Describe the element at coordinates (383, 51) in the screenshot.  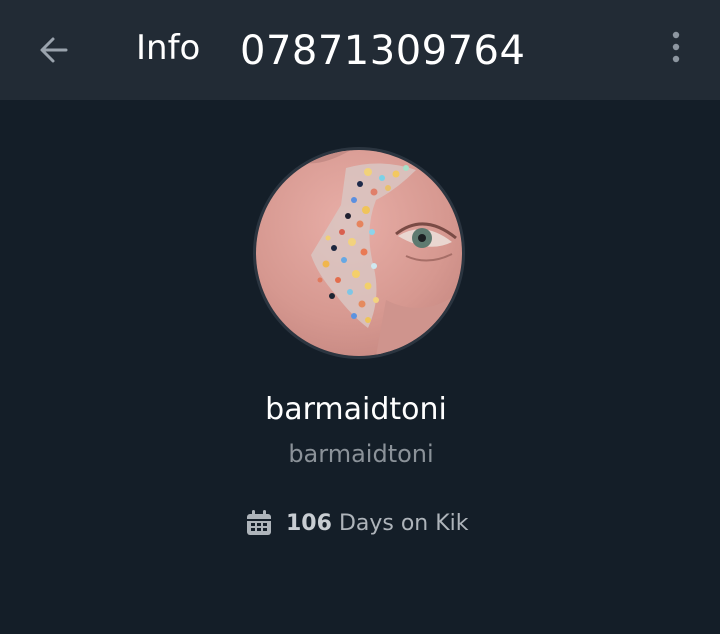
I see `phone-number: 07871309764` at that location.